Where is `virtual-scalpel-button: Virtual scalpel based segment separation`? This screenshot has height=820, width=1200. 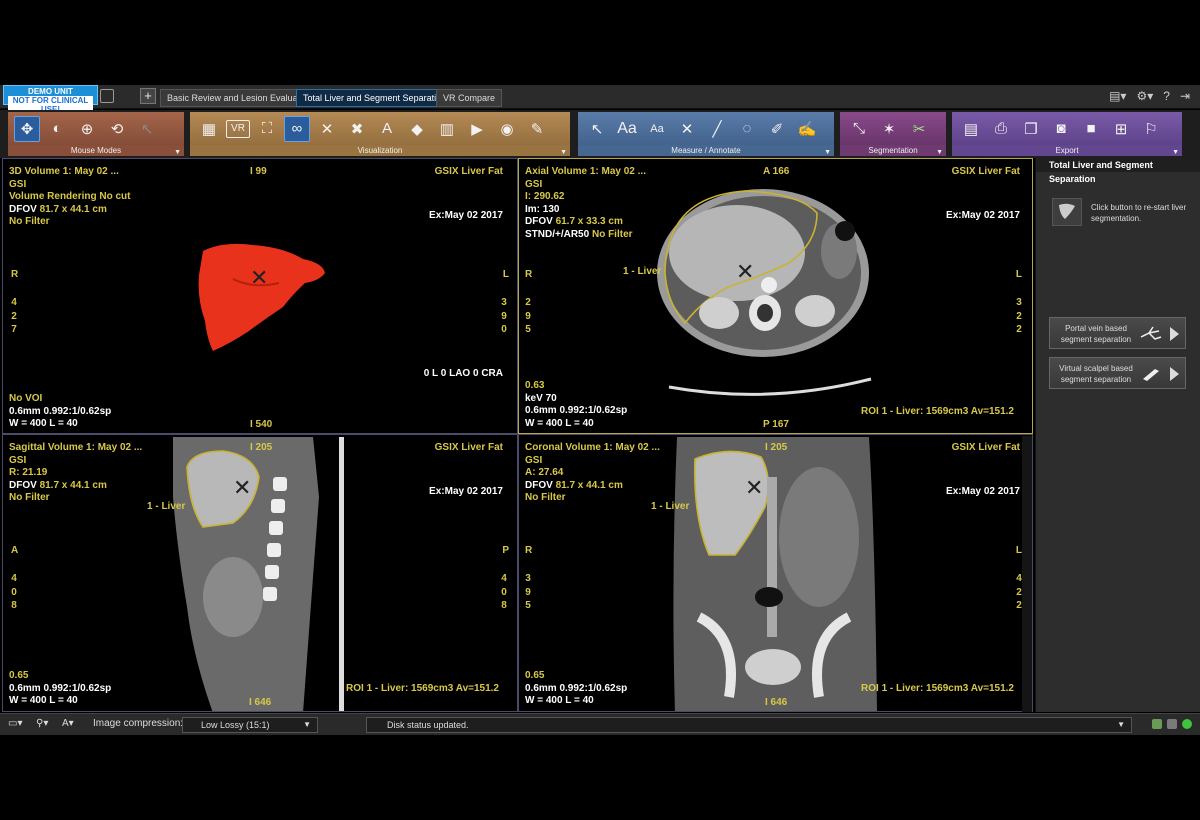 virtual-scalpel-button: Virtual scalpel based segment separation is located at coordinates (1117, 373).